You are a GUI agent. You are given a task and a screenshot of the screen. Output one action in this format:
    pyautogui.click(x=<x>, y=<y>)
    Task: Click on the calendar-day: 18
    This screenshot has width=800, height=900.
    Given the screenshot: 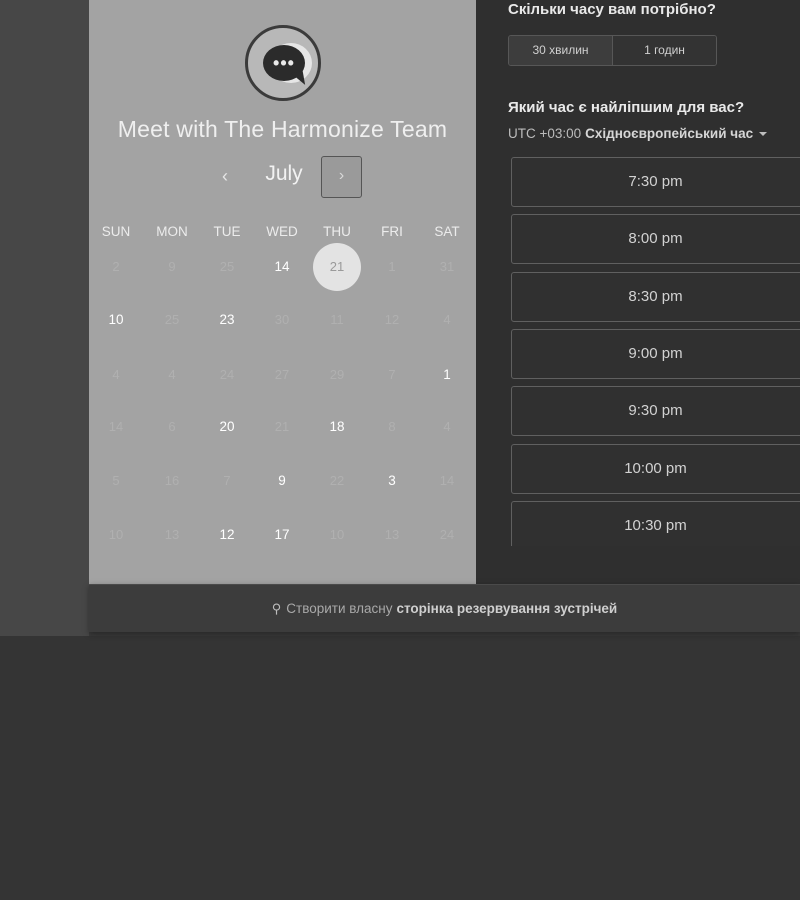 What is the action you would take?
    pyautogui.click(x=337, y=427)
    